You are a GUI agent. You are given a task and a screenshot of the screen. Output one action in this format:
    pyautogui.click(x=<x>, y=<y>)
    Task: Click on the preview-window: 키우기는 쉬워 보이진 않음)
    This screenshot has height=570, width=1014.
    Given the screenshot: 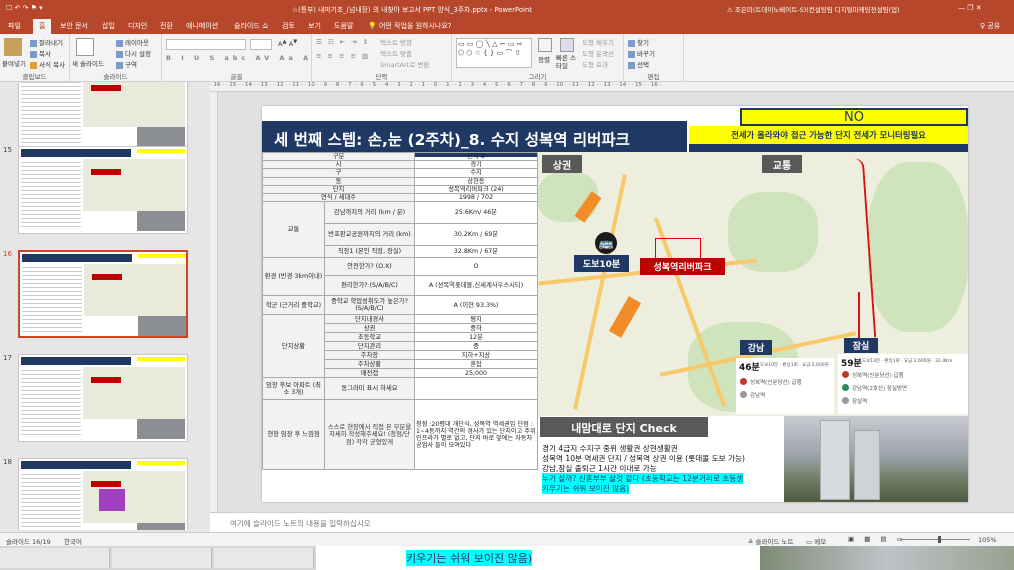 What is the action you would take?
    pyautogui.click(x=541, y=558)
    